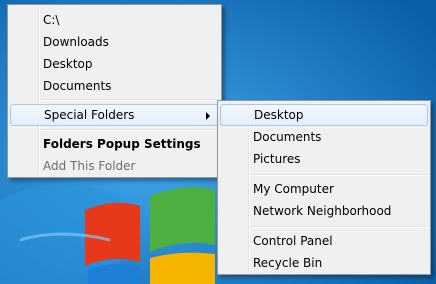 This screenshot has width=436, height=284. What do you see at coordinates (114, 64) in the screenshot?
I see `menu-item-desktop: Desktop` at bounding box center [114, 64].